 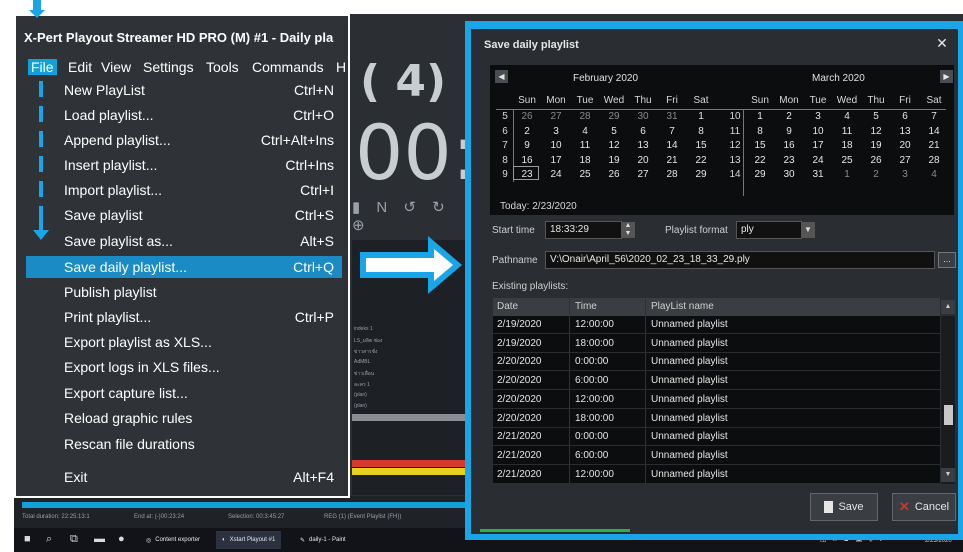 What do you see at coordinates (716, 344) in the screenshot?
I see `table-row: 2/19/2020 18:00:00 Unnamed playlist` at bounding box center [716, 344].